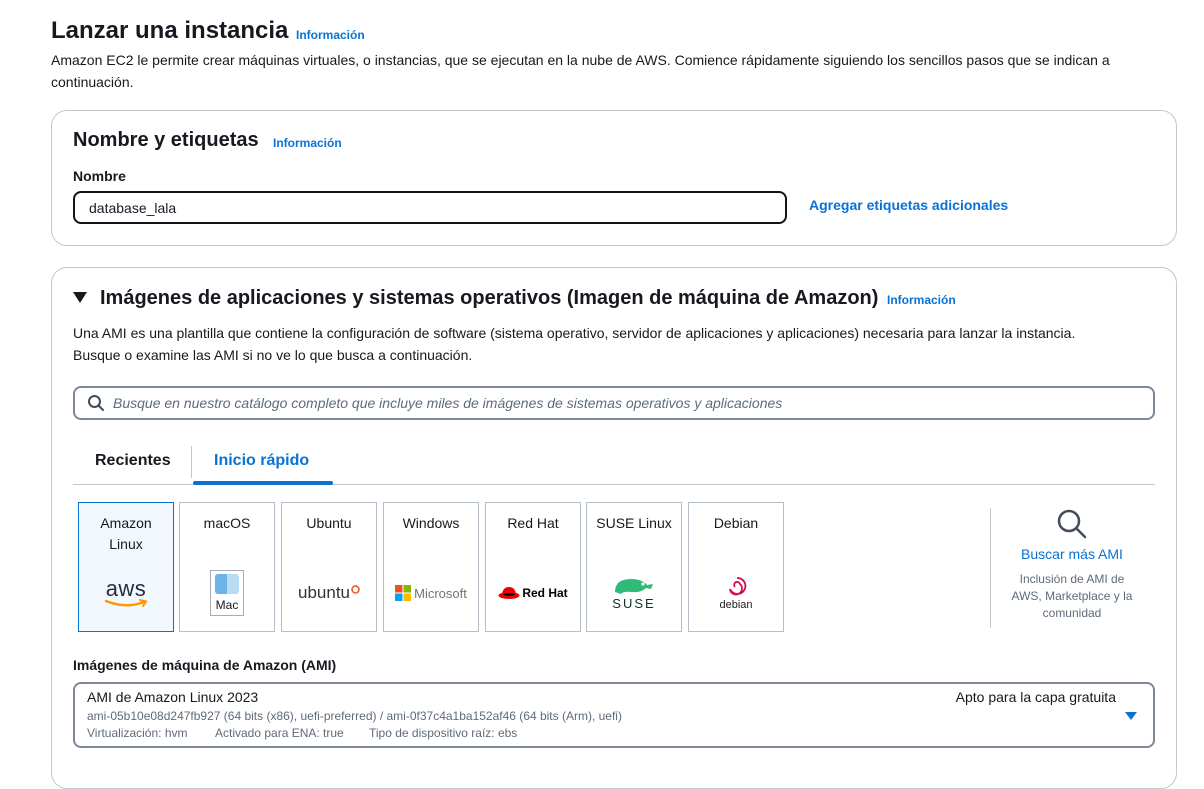 Image resolution: width=1204 pixels, height=789 pixels. Describe the element at coordinates (173, 697) in the screenshot. I see `ami-selected-name: AMI de Amazon Linux 2023` at that location.